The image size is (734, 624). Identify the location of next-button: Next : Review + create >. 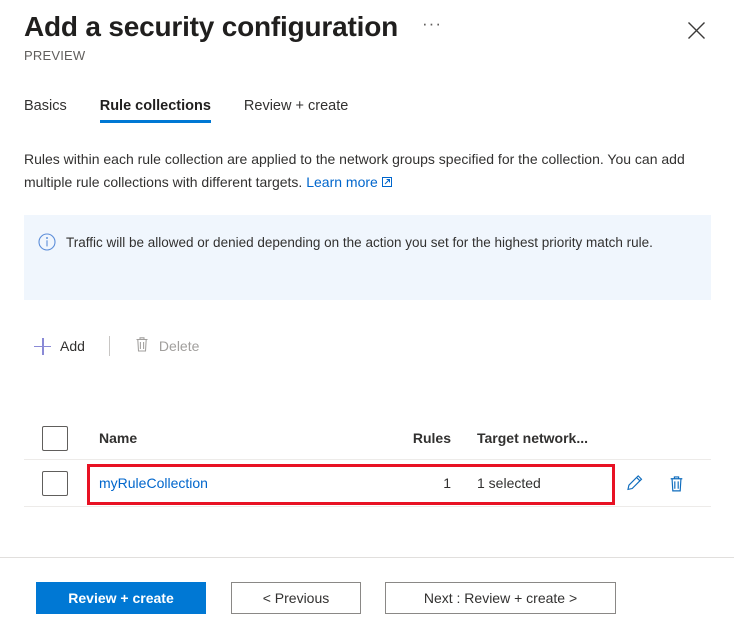
(500, 598).